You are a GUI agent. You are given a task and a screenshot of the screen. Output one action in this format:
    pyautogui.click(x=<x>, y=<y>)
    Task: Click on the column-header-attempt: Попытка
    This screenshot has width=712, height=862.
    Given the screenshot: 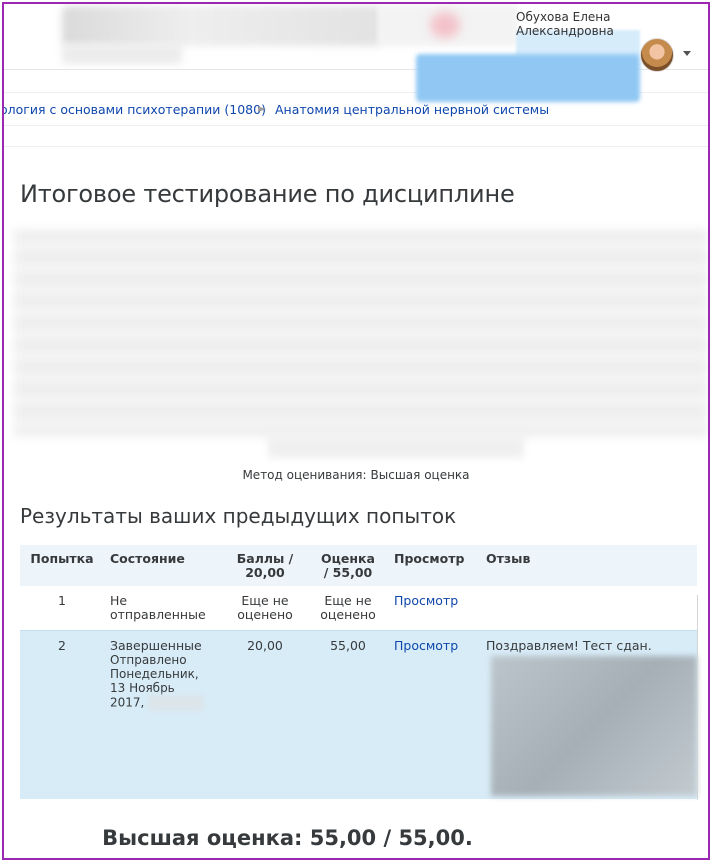 What is the action you would take?
    pyautogui.click(x=62, y=558)
    